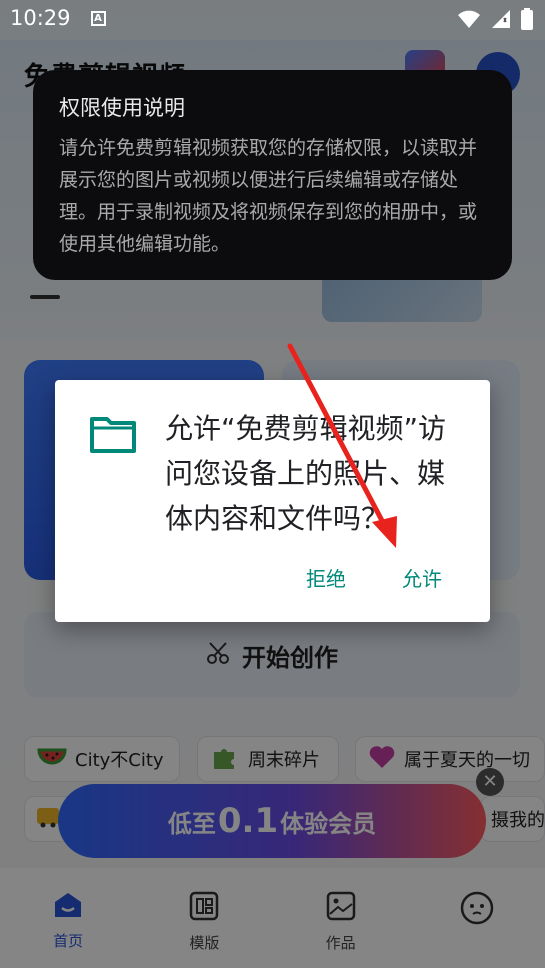 The image size is (545, 968). I want to click on status-time: 10:29, so click(40, 18).